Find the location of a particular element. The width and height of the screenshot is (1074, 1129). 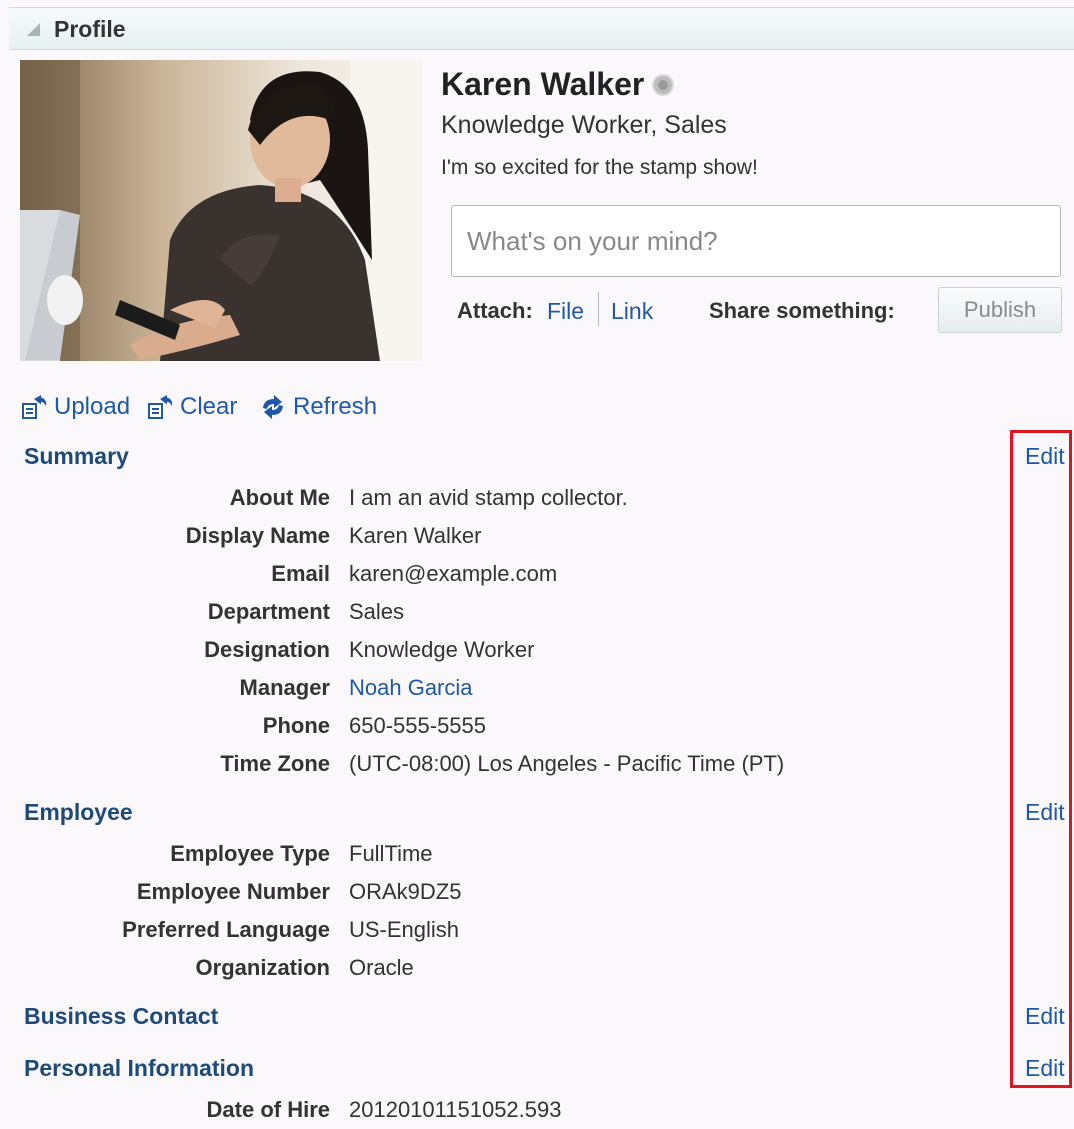

display-name-value: Karen Walker is located at coordinates (415, 535).